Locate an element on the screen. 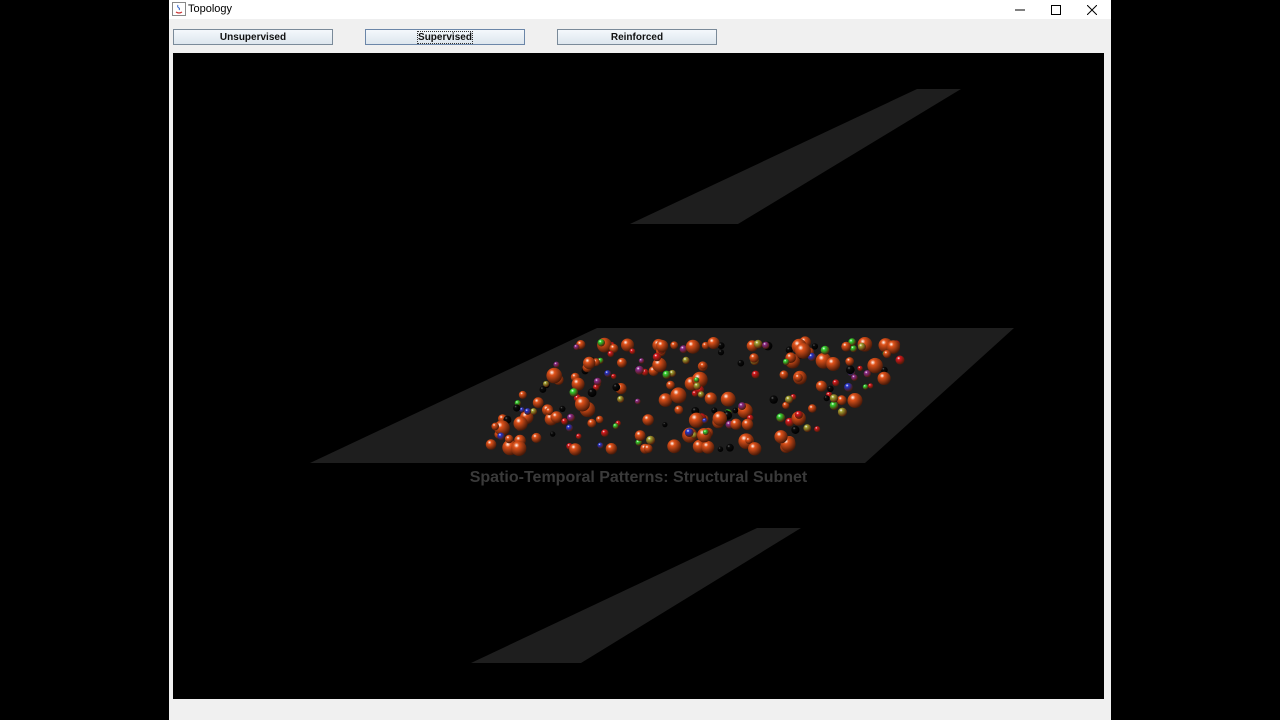 Image resolution: width=1280 pixels, height=720 pixels. unsupervised-button: Unsupervised is located at coordinates (253, 37).